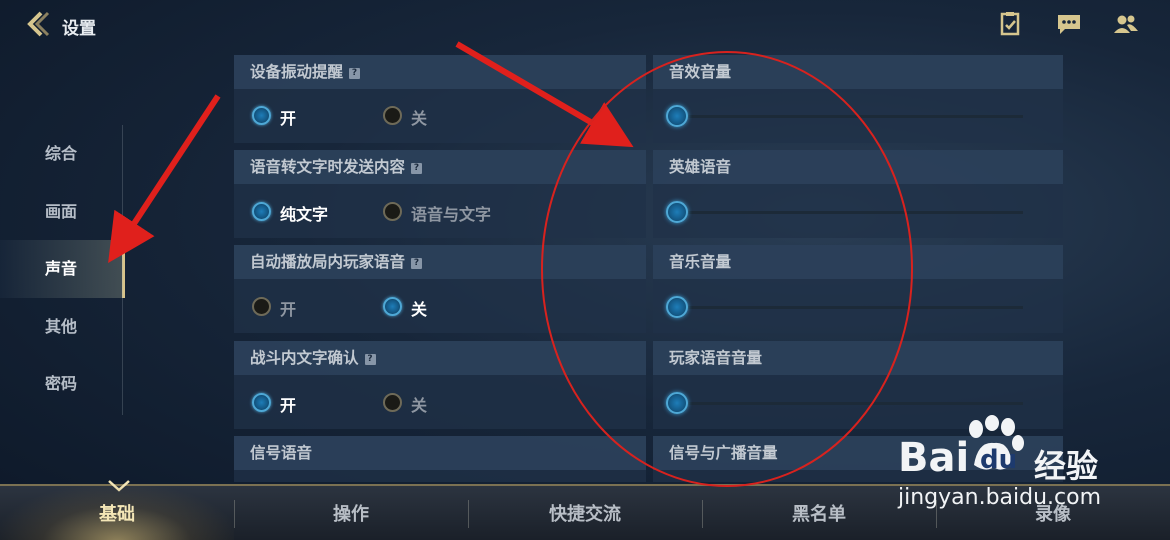 The image size is (1170, 540). What do you see at coordinates (38, 24) in the screenshot?
I see `back-chevron-icon` at bounding box center [38, 24].